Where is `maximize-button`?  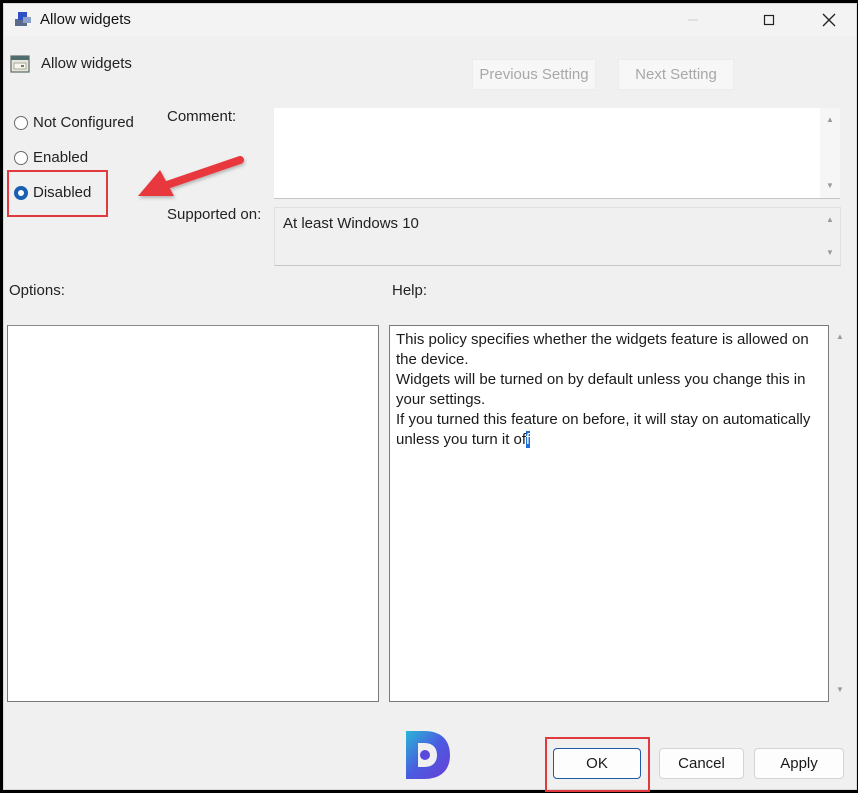 maximize-button is located at coordinates (769, 20).